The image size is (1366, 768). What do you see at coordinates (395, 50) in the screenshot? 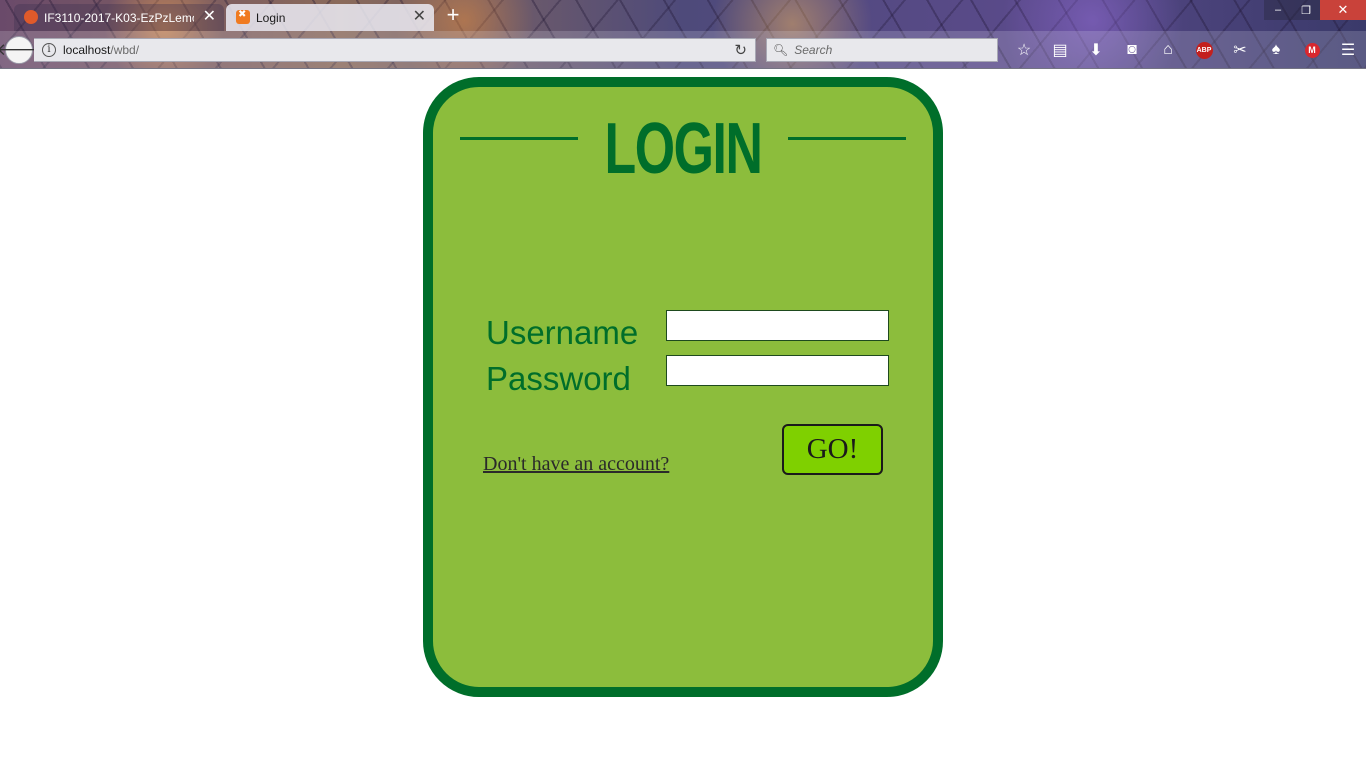
I see `url-bar: i localhost/wbd/ ↻` at bounding box center [395, 50].